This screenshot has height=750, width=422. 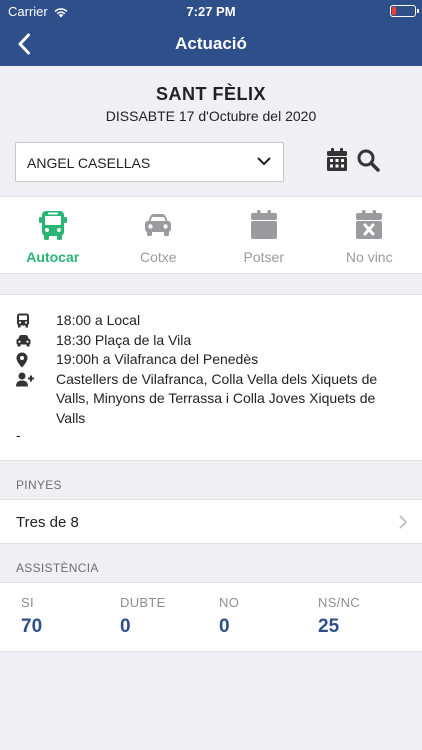 What do you see at coordinates (403, 522) in the screenshot?
I see `chevron-right-icon` at bounding box center [403, 522].